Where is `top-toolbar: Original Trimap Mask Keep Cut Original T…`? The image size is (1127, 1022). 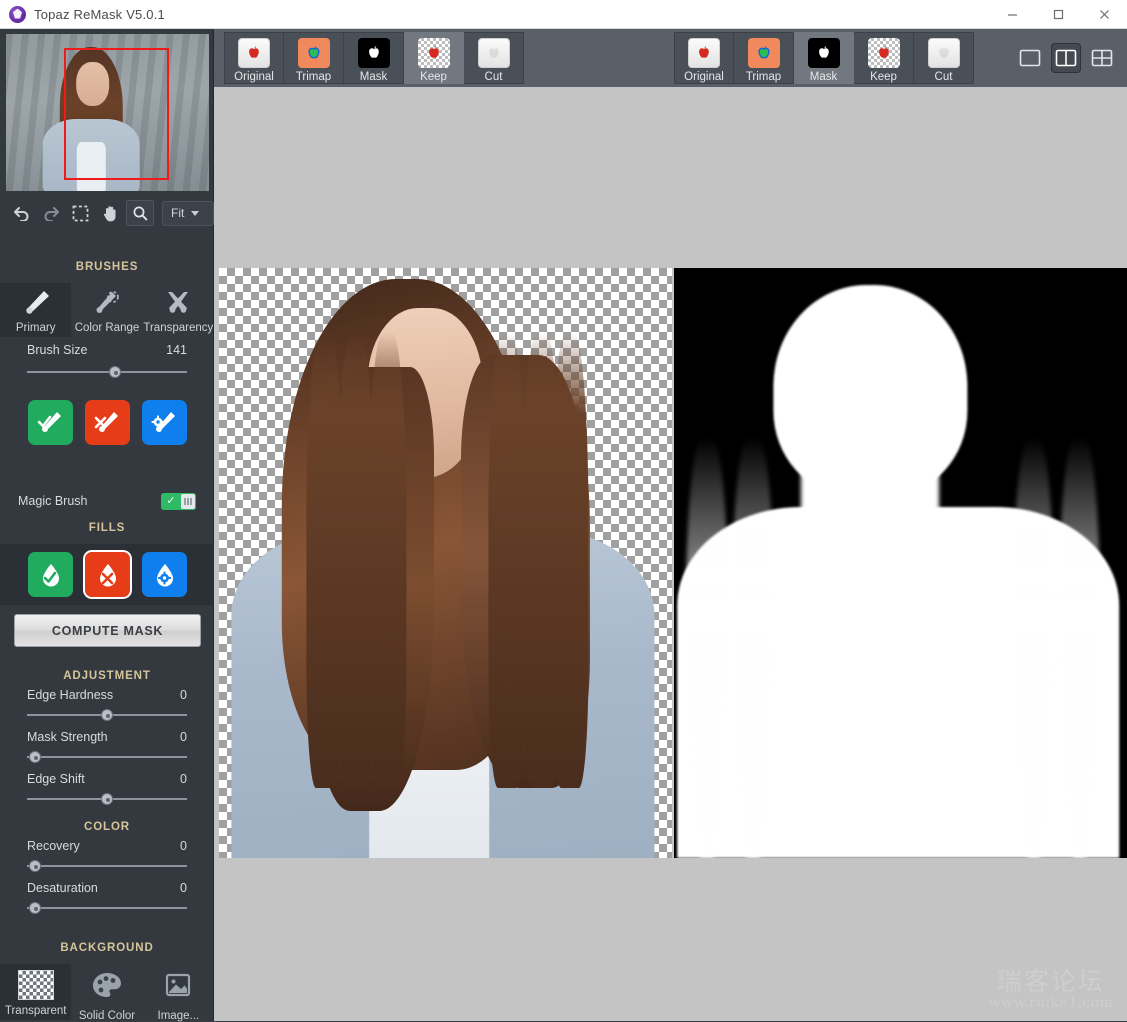 top-toolbar: Original Trimap Mask Keep Cut Original T… is located at coordinates (670, 58).